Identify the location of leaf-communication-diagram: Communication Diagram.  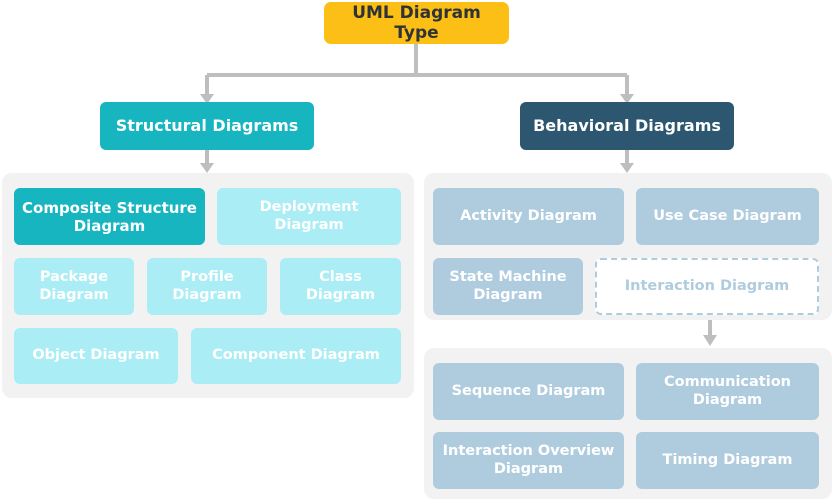
(727, 391).